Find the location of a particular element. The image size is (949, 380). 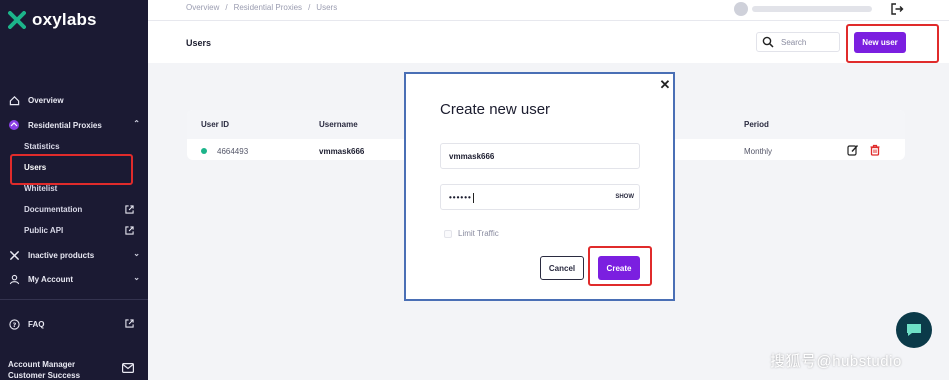

sidebar-item-label: Inactive products is located at coordinates (61, 255).